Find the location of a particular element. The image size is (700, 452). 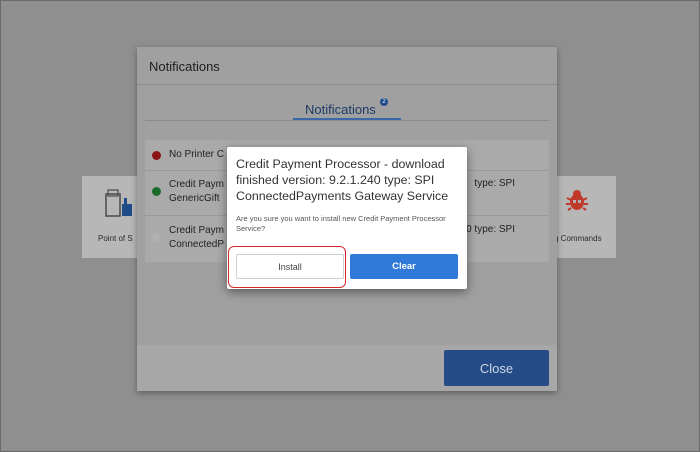

list-item-type: type: SPI is located at coordinates (494, 183).